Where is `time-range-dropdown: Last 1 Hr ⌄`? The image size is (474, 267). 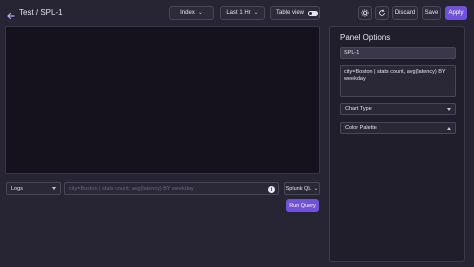 time-range-dropdown: Last 1 Hr ⌄ is located at coordinates (242, 13).